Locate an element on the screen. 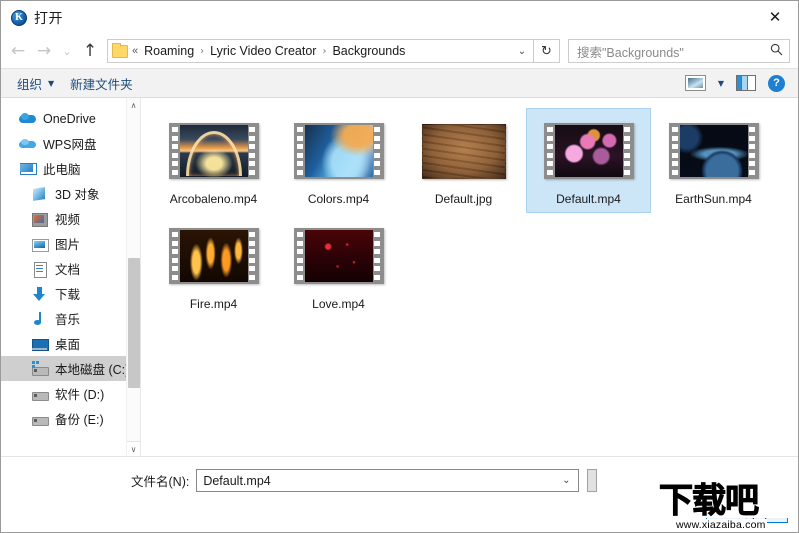 This screenshot has height=533, width=799. sidebar-item-2: 此电脑 is located at coordinates (70, 168).